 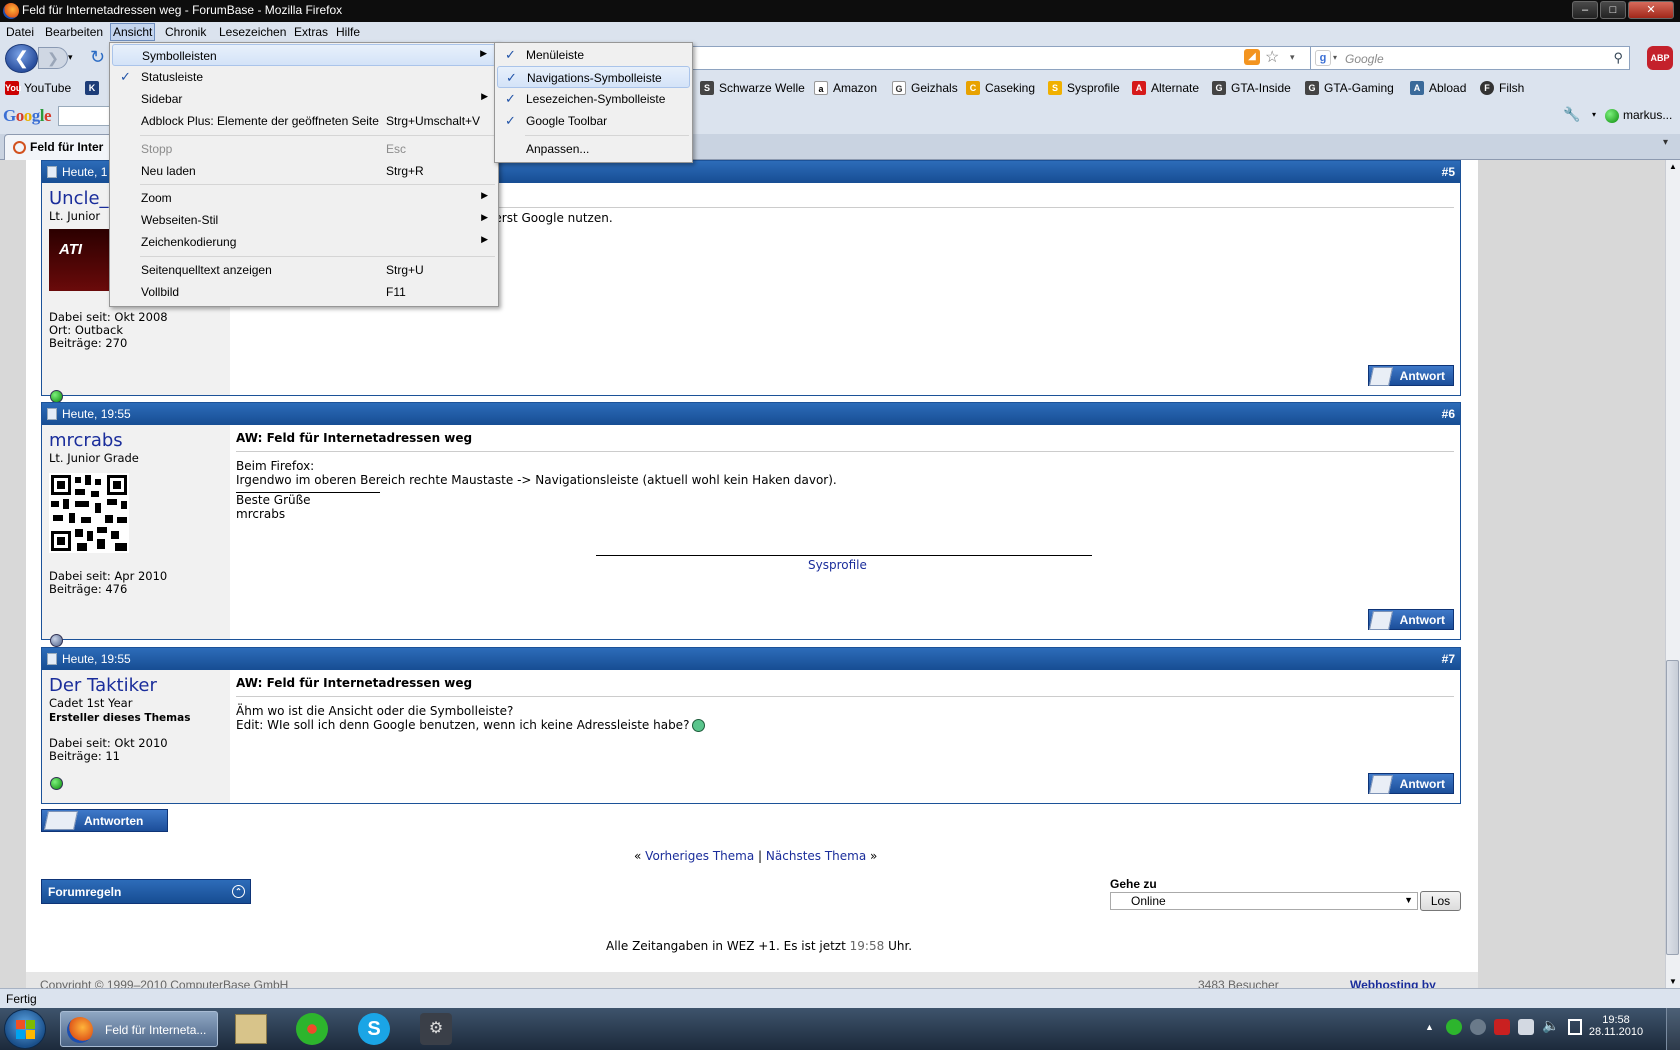 I want to click on rss-icon: ◢, so click(x=1252, y=57).